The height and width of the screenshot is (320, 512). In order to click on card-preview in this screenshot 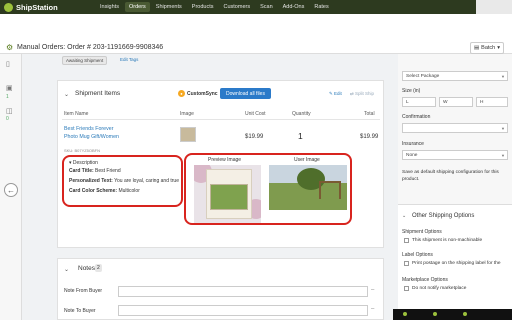, I will do `click(229, 194)`.